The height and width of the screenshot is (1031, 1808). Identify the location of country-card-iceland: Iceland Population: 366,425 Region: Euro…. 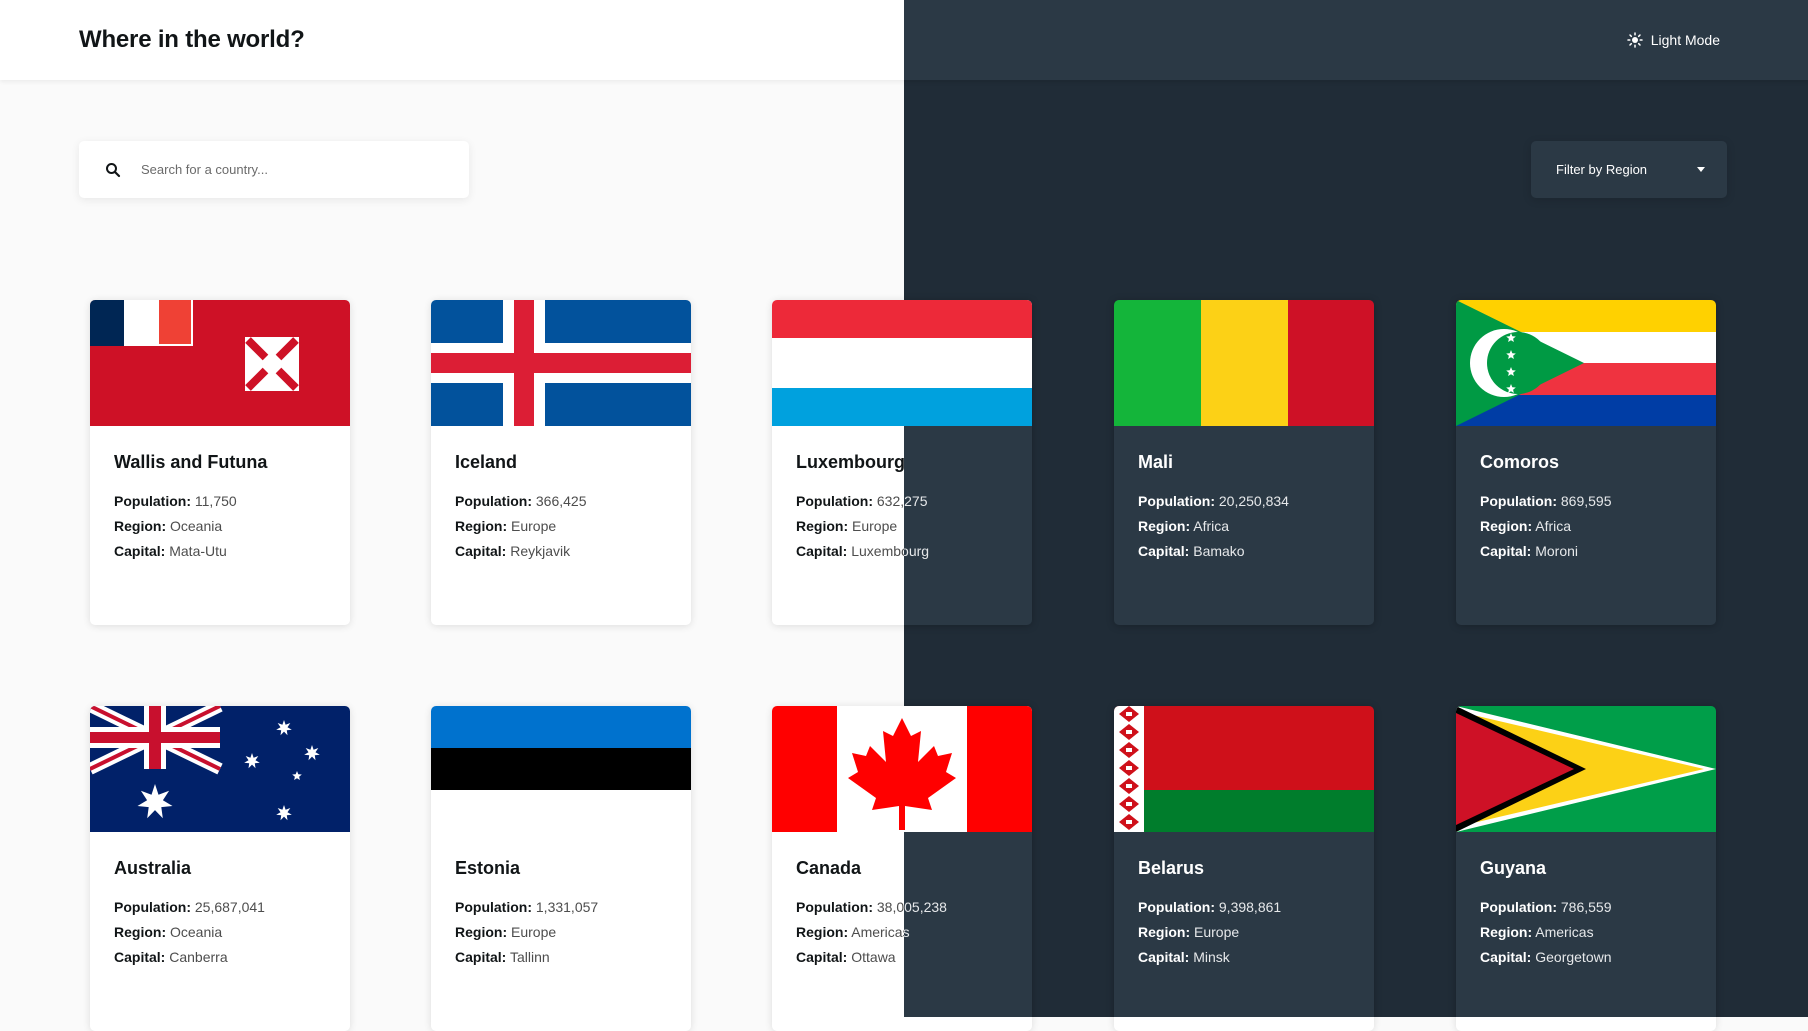
(561, 462).